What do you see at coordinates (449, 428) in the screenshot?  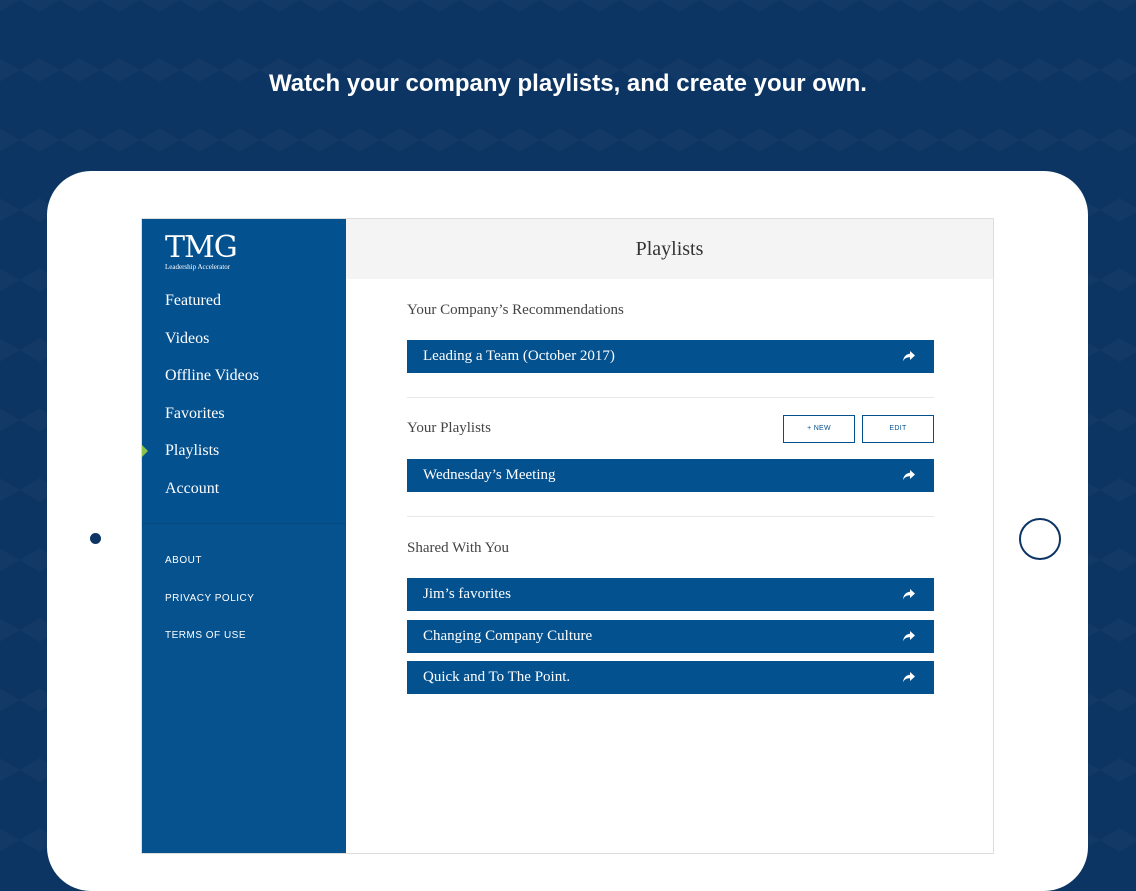 I see `section-title-your-playlists: Your Playlists` at bounding box center [449, 428].